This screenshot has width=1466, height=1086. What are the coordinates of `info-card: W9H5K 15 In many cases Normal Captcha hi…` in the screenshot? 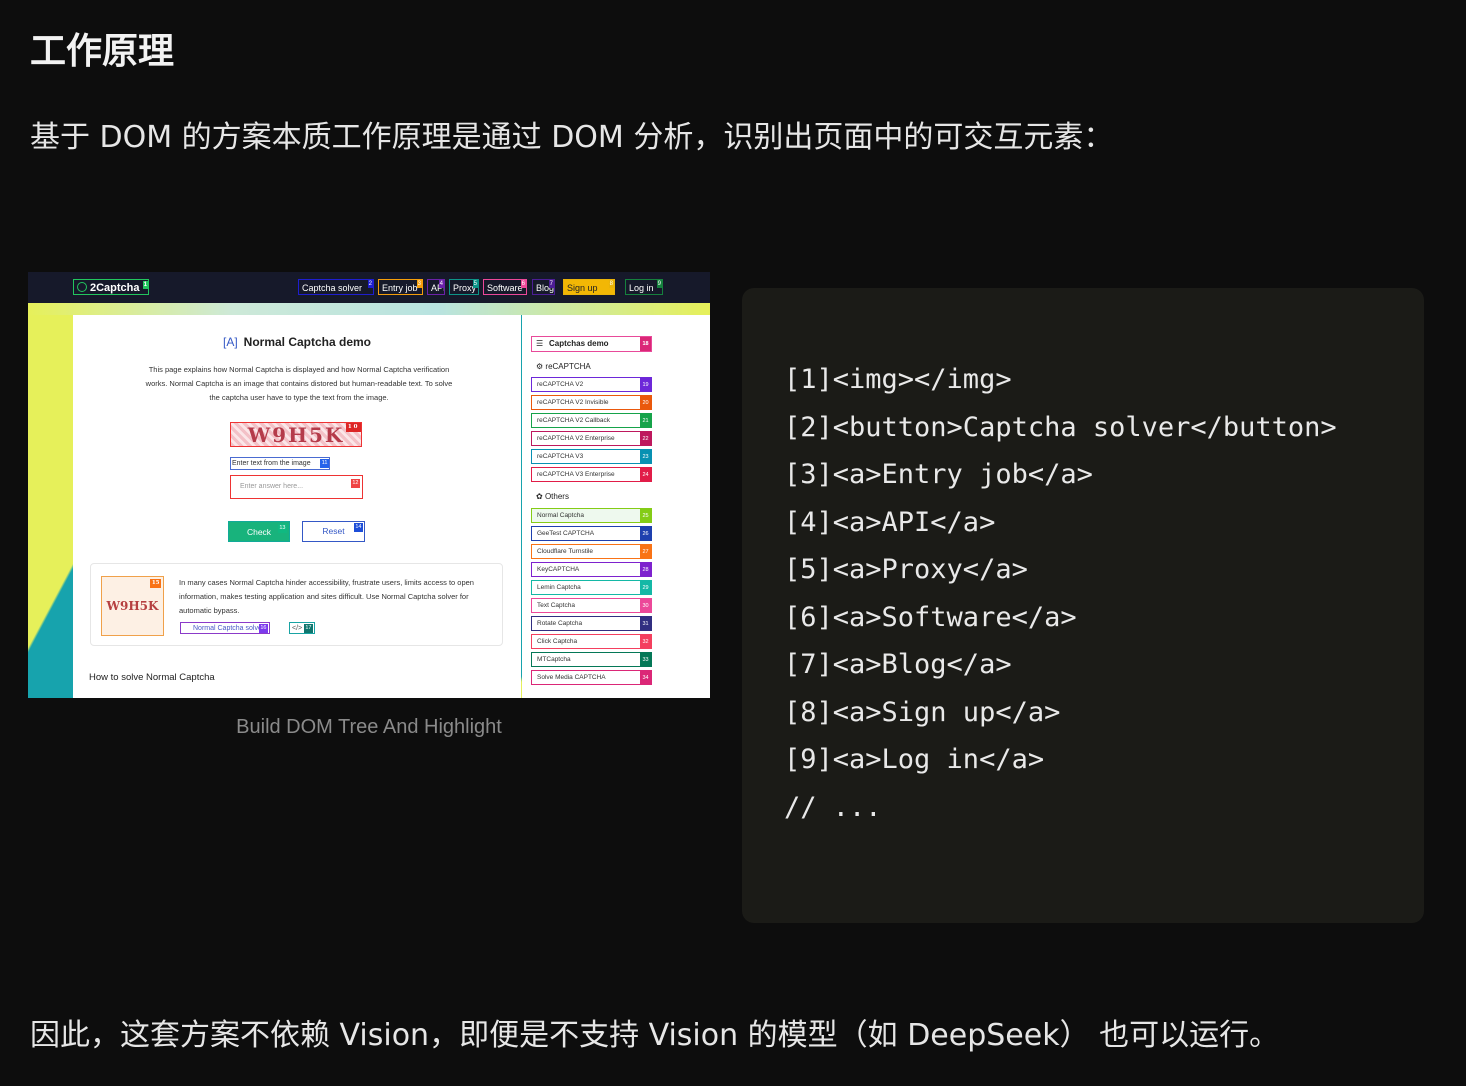 It's located at (296, 604).